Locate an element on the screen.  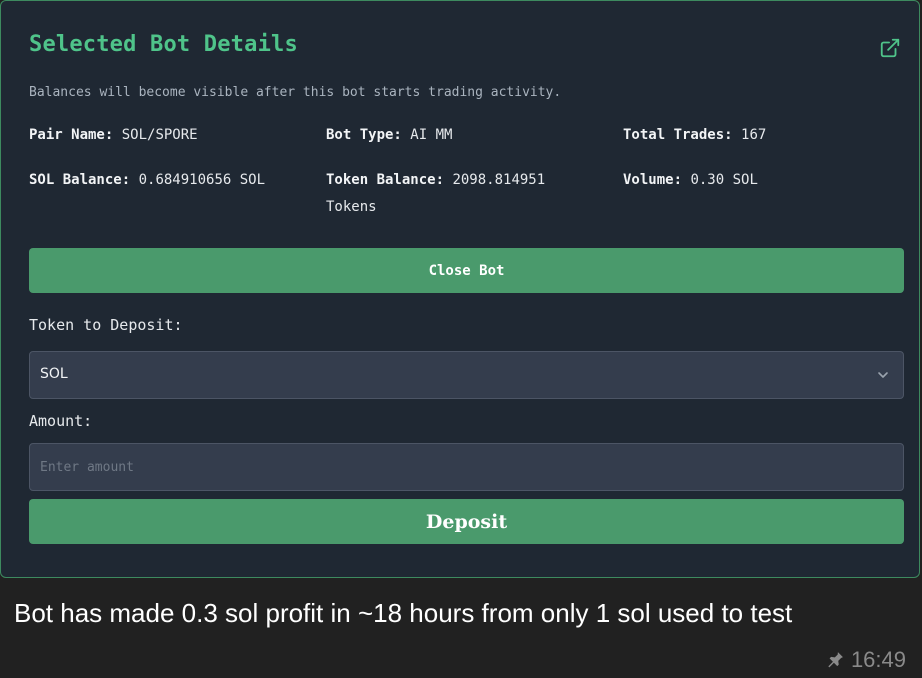
panel-title: Selected Bot Details is located at coordinates (163, 44).